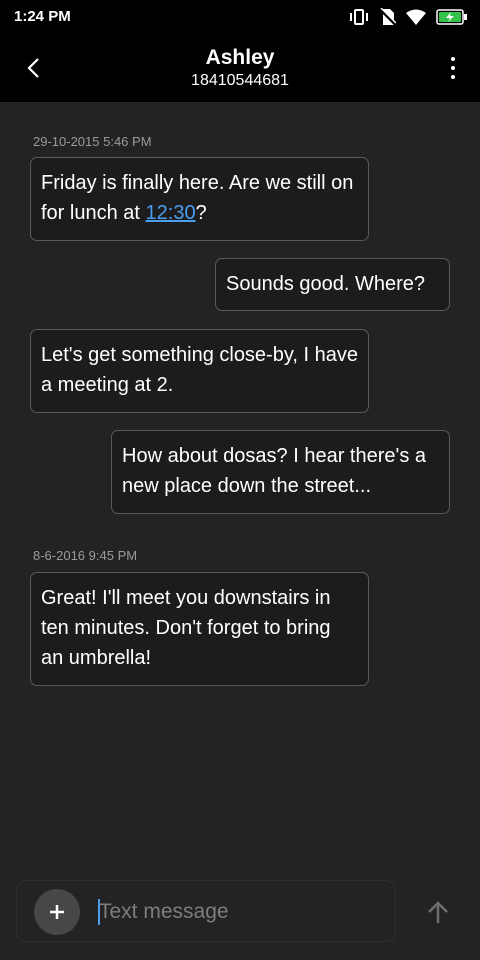  What do you see at coordinates (359, 17) in the screenshot?
I see `vibrate-icon` at bounding box center [359, 17].